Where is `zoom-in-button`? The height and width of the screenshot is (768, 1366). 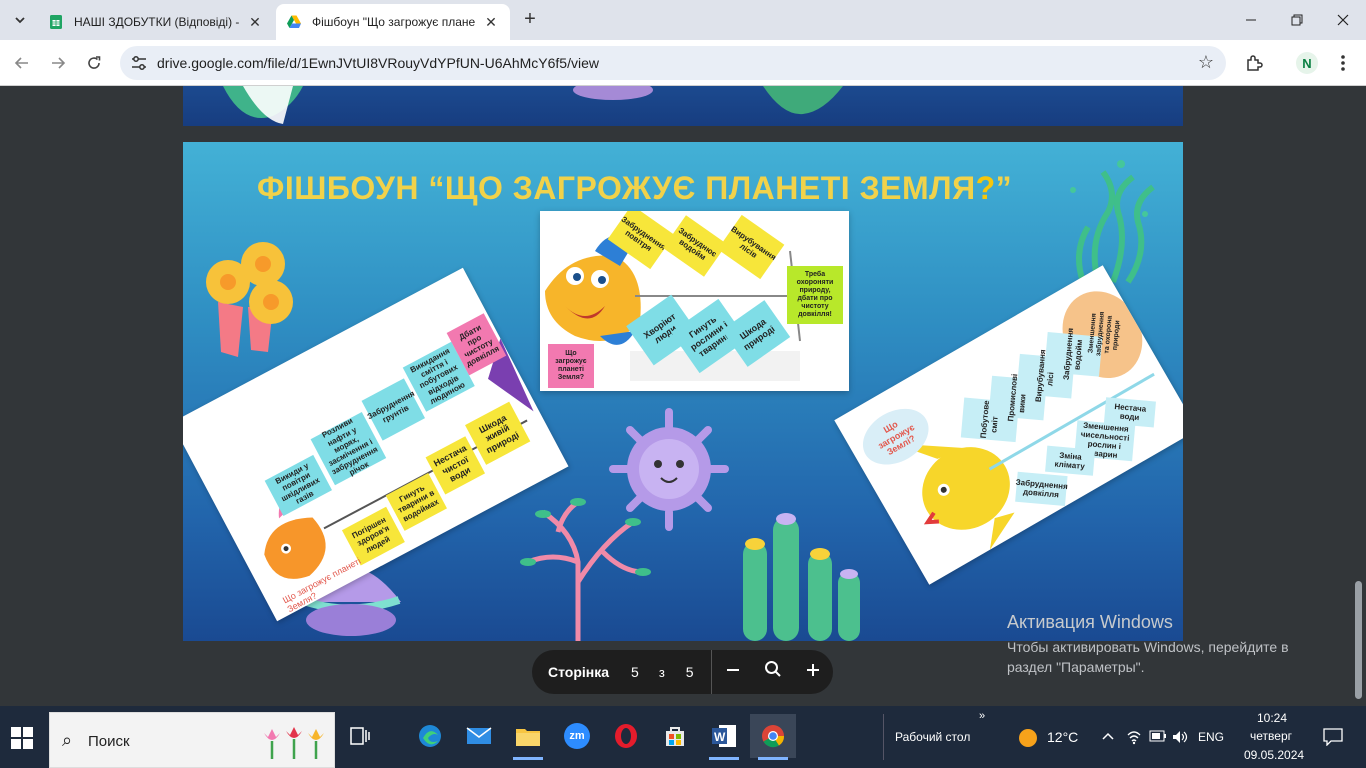
zoom-in-button is located at coordinates (813, 672).